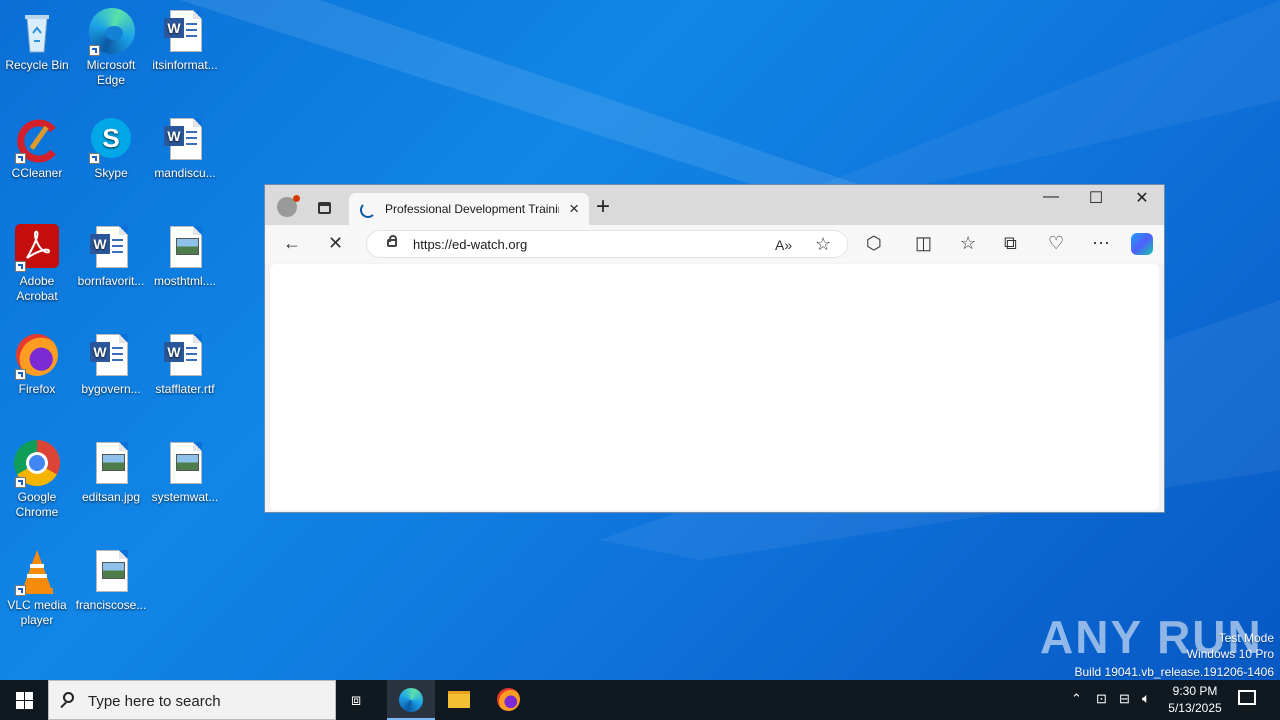  Describe the element at coordinates (1195, 691) in the screenshot. I see `clock-time: 9:30 PM` at that location.